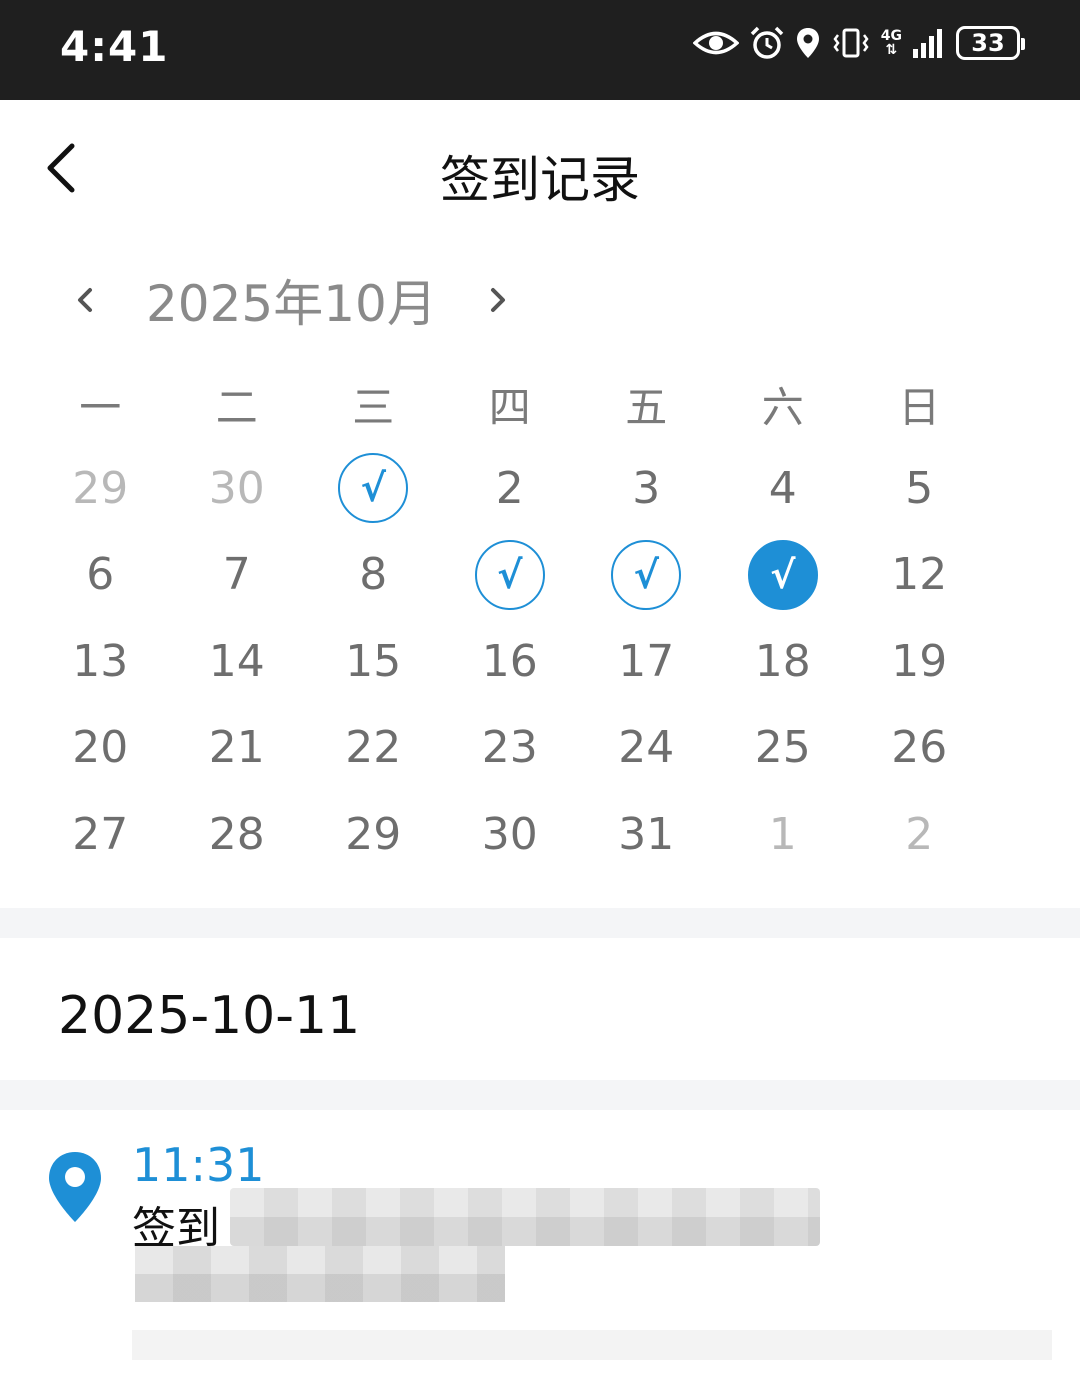 Image resolution: width=1080 pixels, height=1383 pixels. I want to click on calendar-day: 4, so click(783, 488).